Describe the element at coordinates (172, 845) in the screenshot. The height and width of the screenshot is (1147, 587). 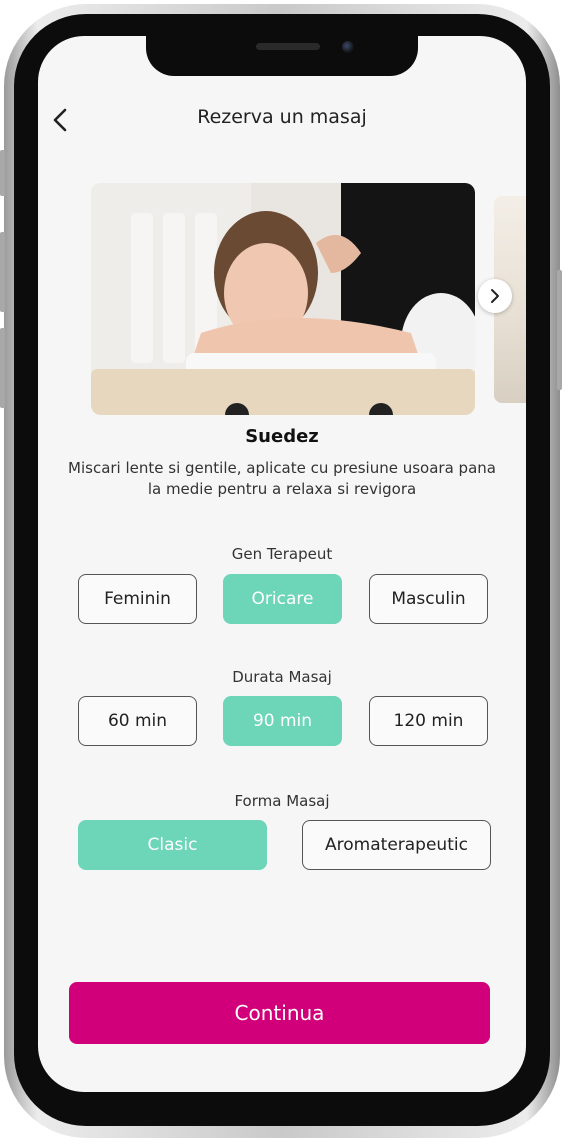
I see `form-option-clasic: Clasic` at that location.